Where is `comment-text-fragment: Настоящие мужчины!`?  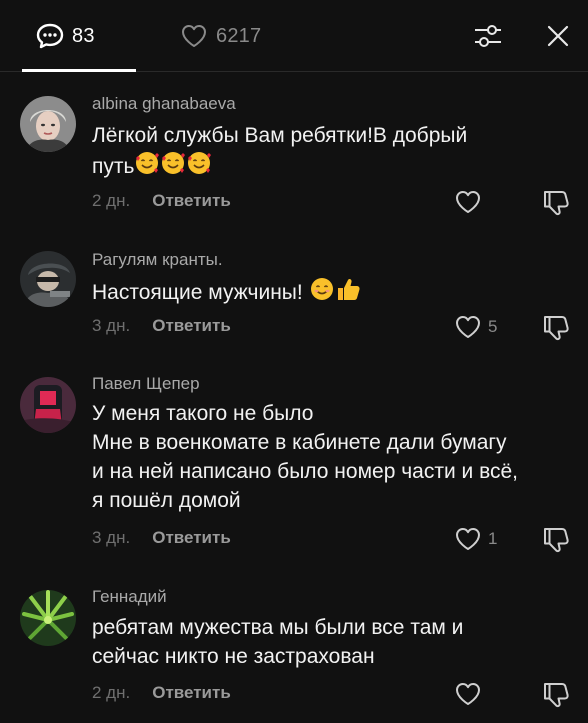
comment-text-fragment: Настоящие мужчины! is located at coordinates (197, 292).